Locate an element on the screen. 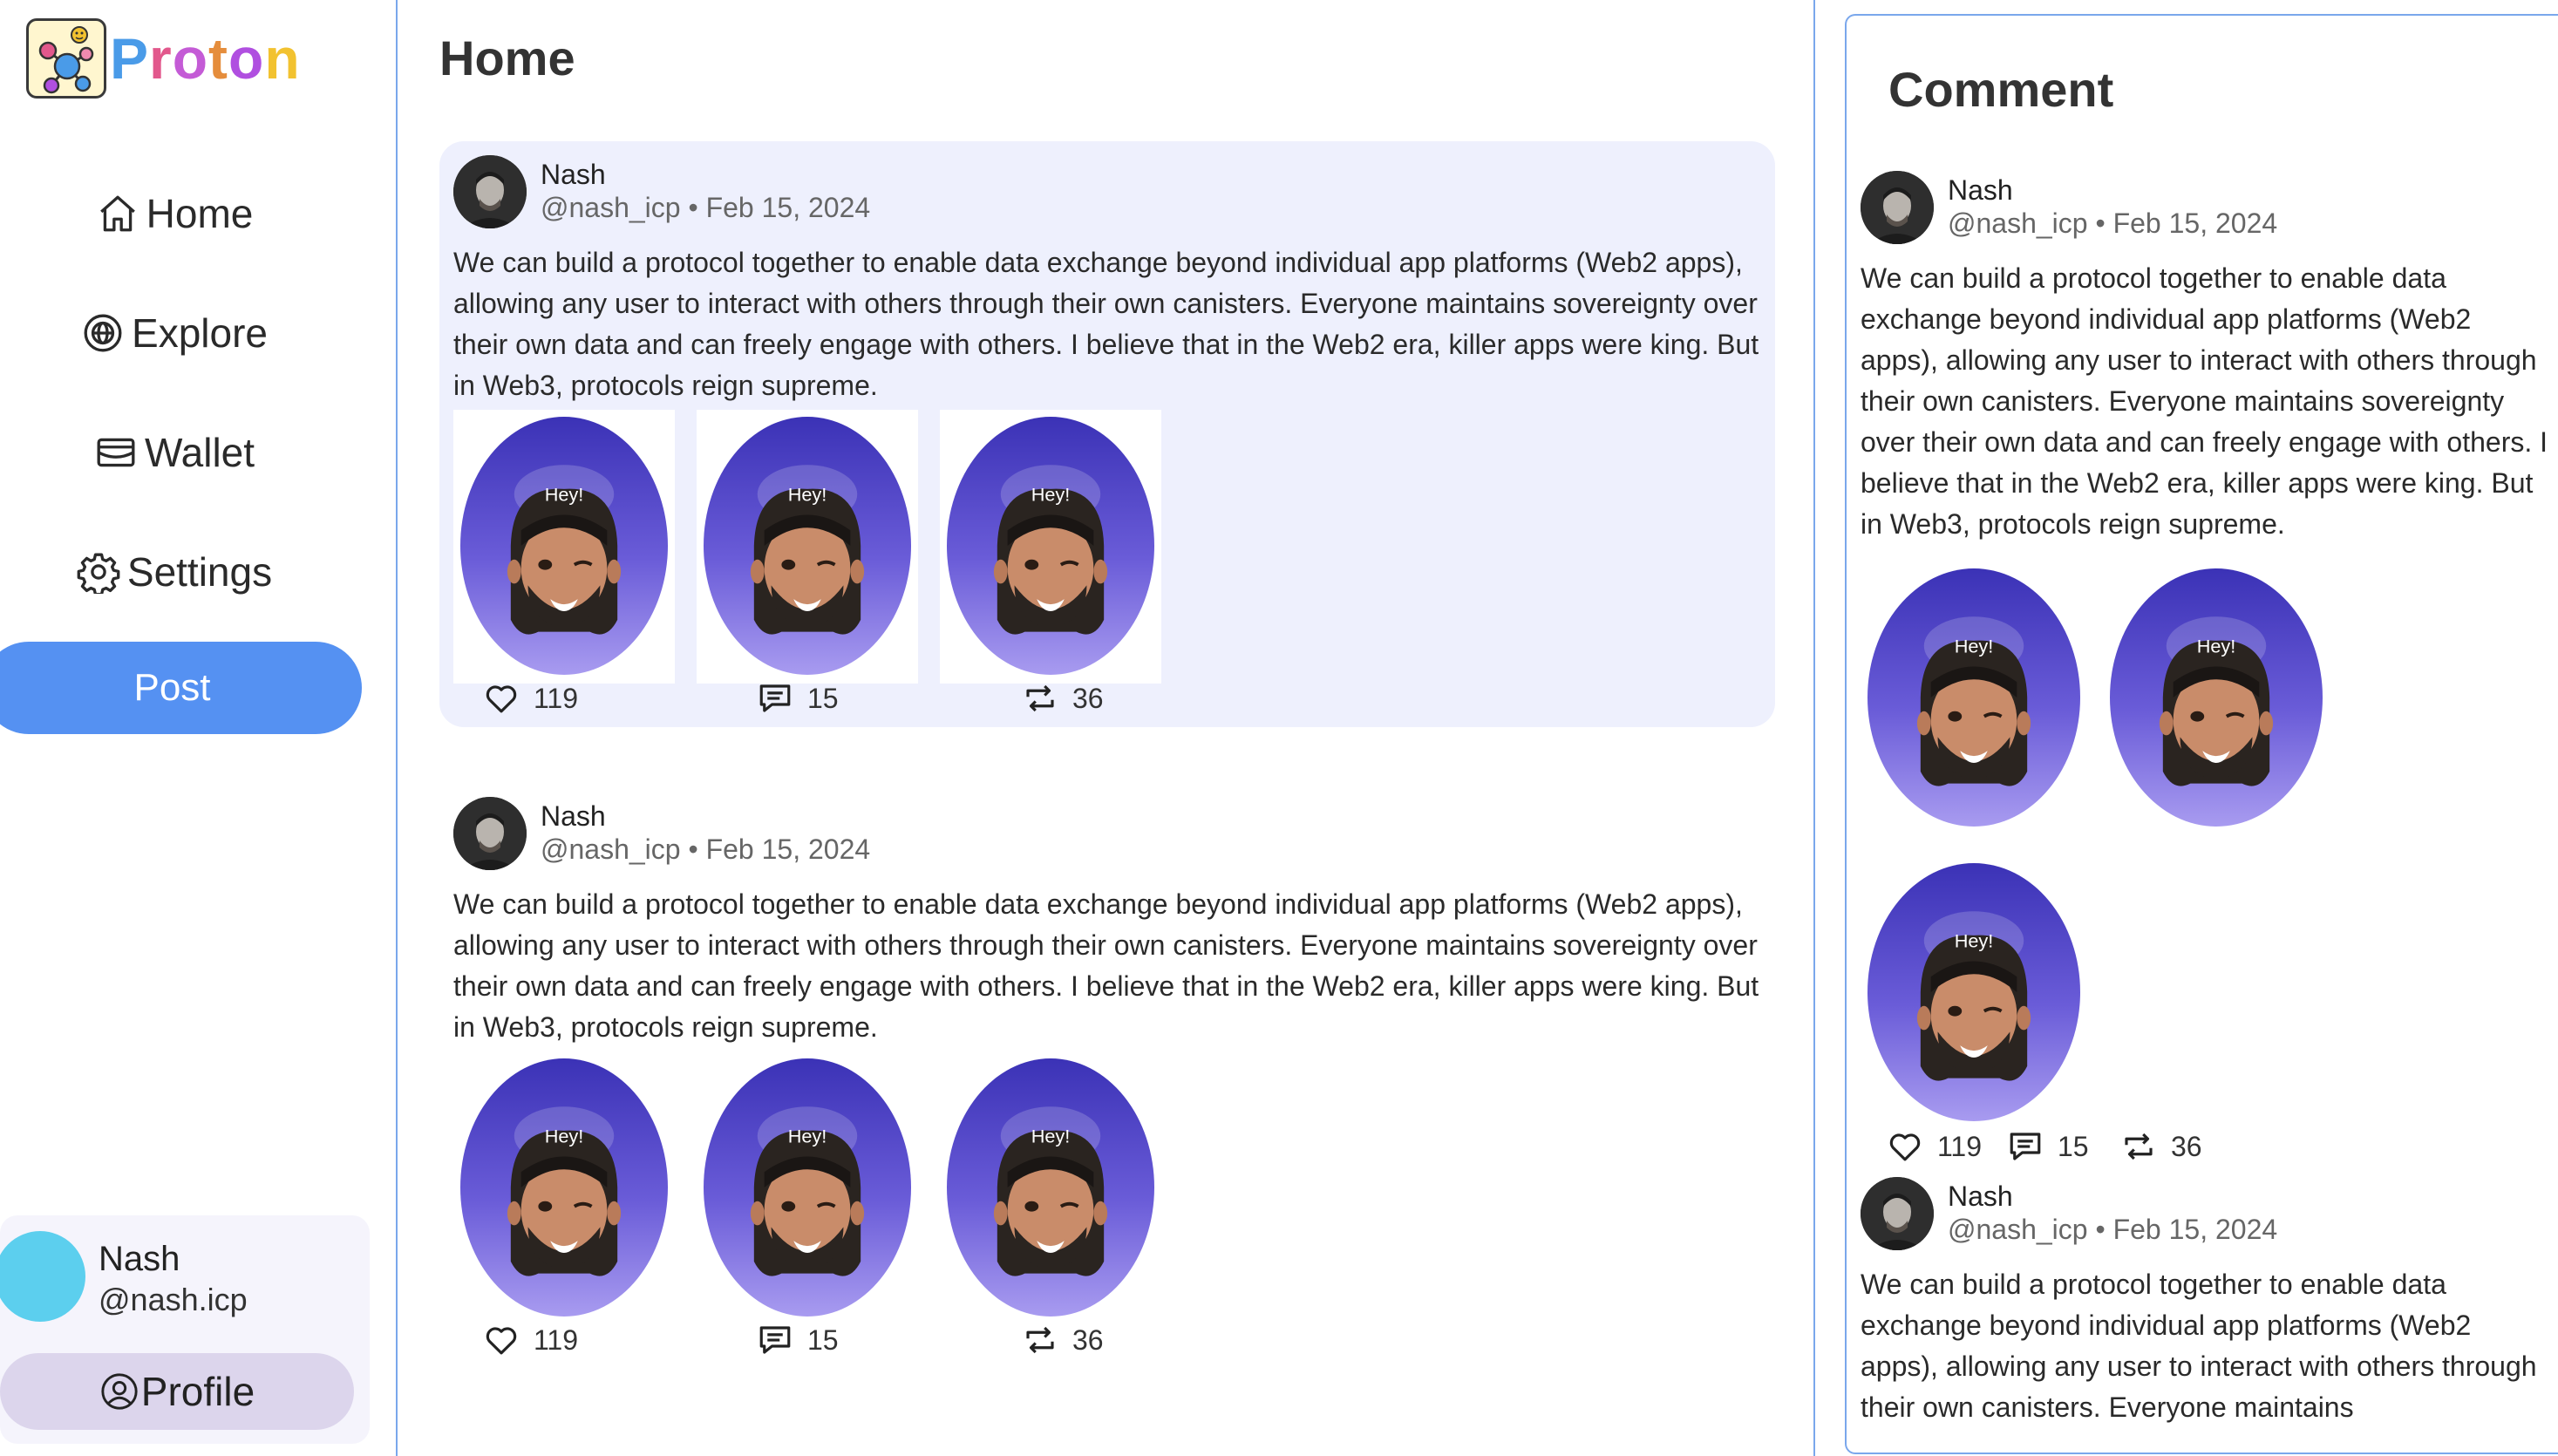  app-name-letter: n is located at coordinates (282, 58).